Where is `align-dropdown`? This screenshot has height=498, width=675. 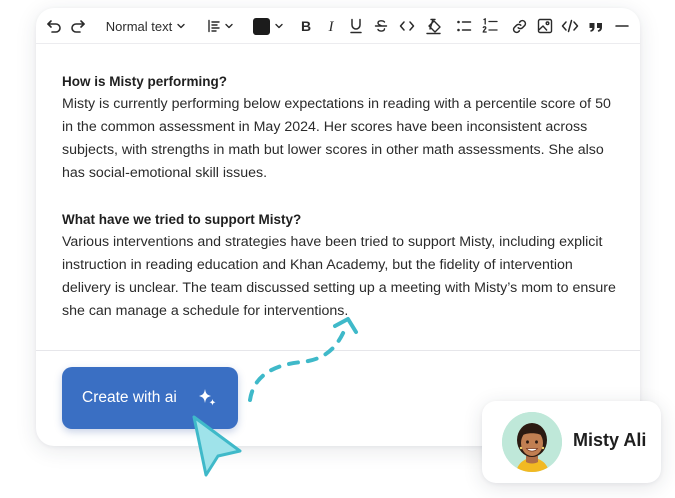
align-dropdown is located at coordinates (220, 26).